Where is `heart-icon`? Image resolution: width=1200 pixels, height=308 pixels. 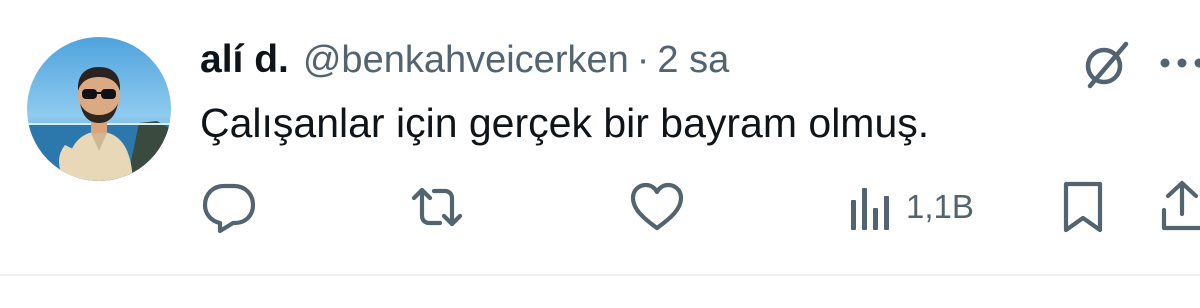
heart-icon is located at coordinates (657, 207).